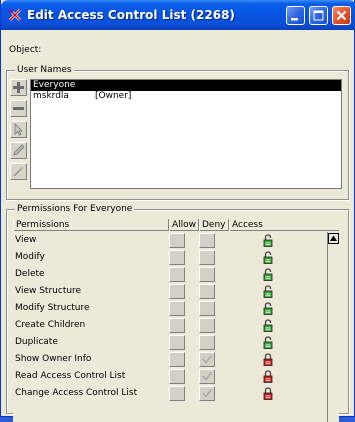 The height and width of the screenshot is (422, 355). I want to click on column-header-allow: Allow, so click(184, 225).